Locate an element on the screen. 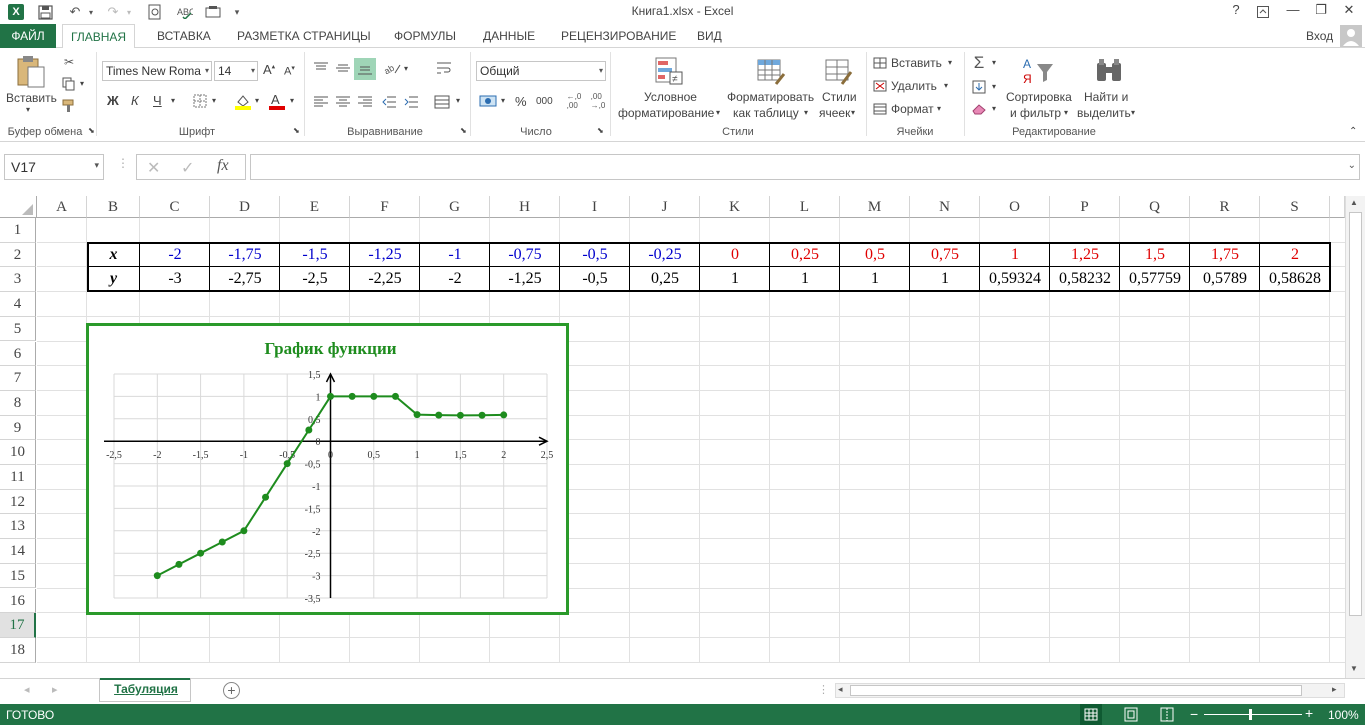 The width and height of the screenshot is (1365, 728). number-launcher-icon: ⬊ is located at coordinates (600, 130).